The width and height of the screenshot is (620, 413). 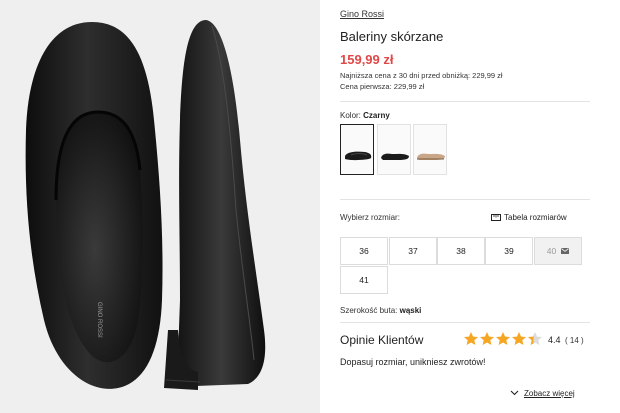 I want to click on see-more-link: Zobacz więcej, so click(x=542, y=393).